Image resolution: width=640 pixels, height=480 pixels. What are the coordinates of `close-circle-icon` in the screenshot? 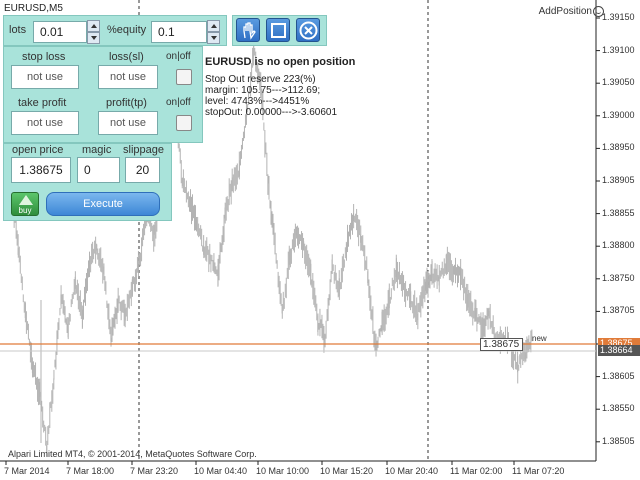 It's located at (308, 30).